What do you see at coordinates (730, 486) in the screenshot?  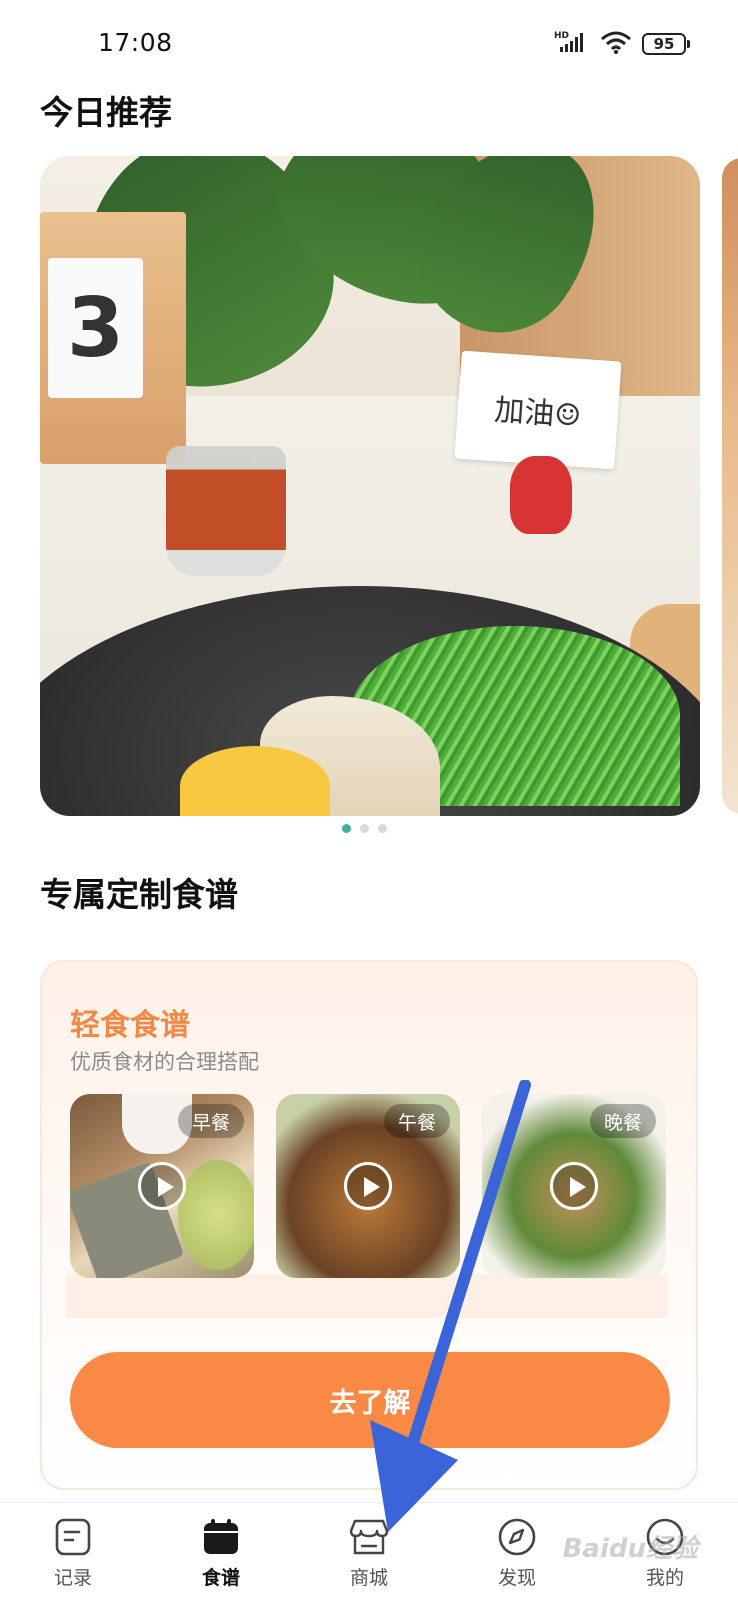 I see `hero-next-card-peek` at bounding box center [730, 486].